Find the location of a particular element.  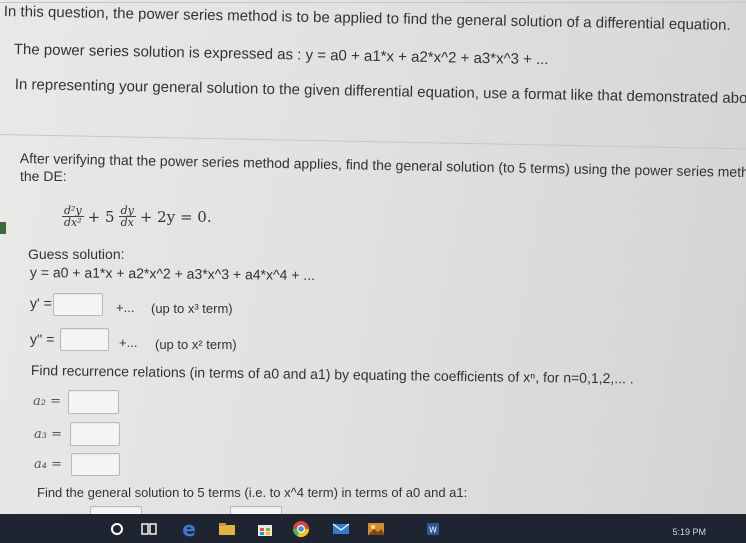

plus-five: + 5 is located at coordinates (101, 216).